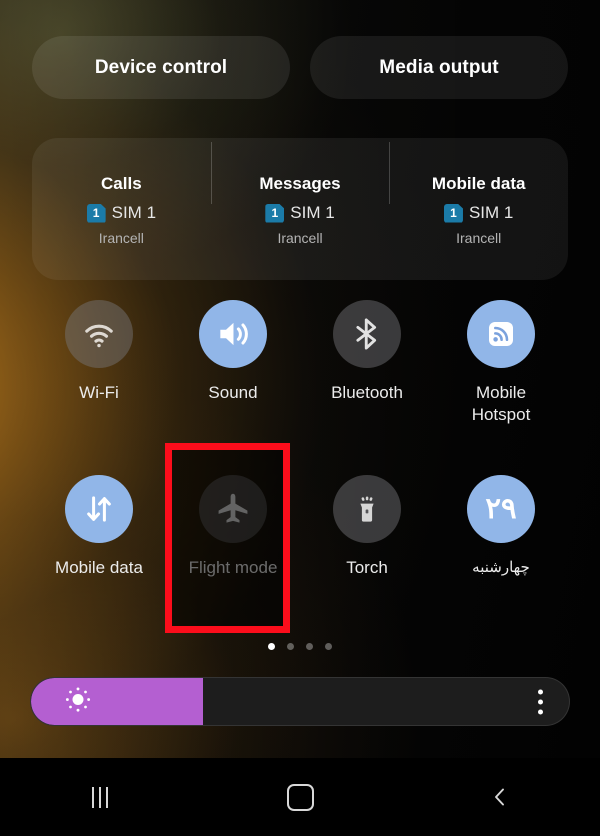 Image resolution: width=600 pixels, height=836 pixels. I want to click on sim-mobile-data-carrier: Irancell, so click(479, 238).